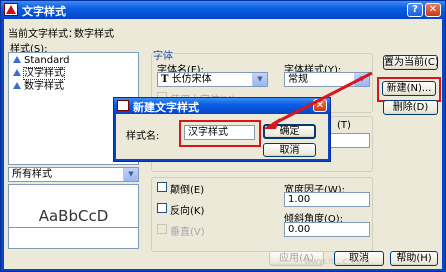 Image resolution: width=446 pixels, height=272 pixels. I want to click on backwards-checkbox, so click(162, 208).